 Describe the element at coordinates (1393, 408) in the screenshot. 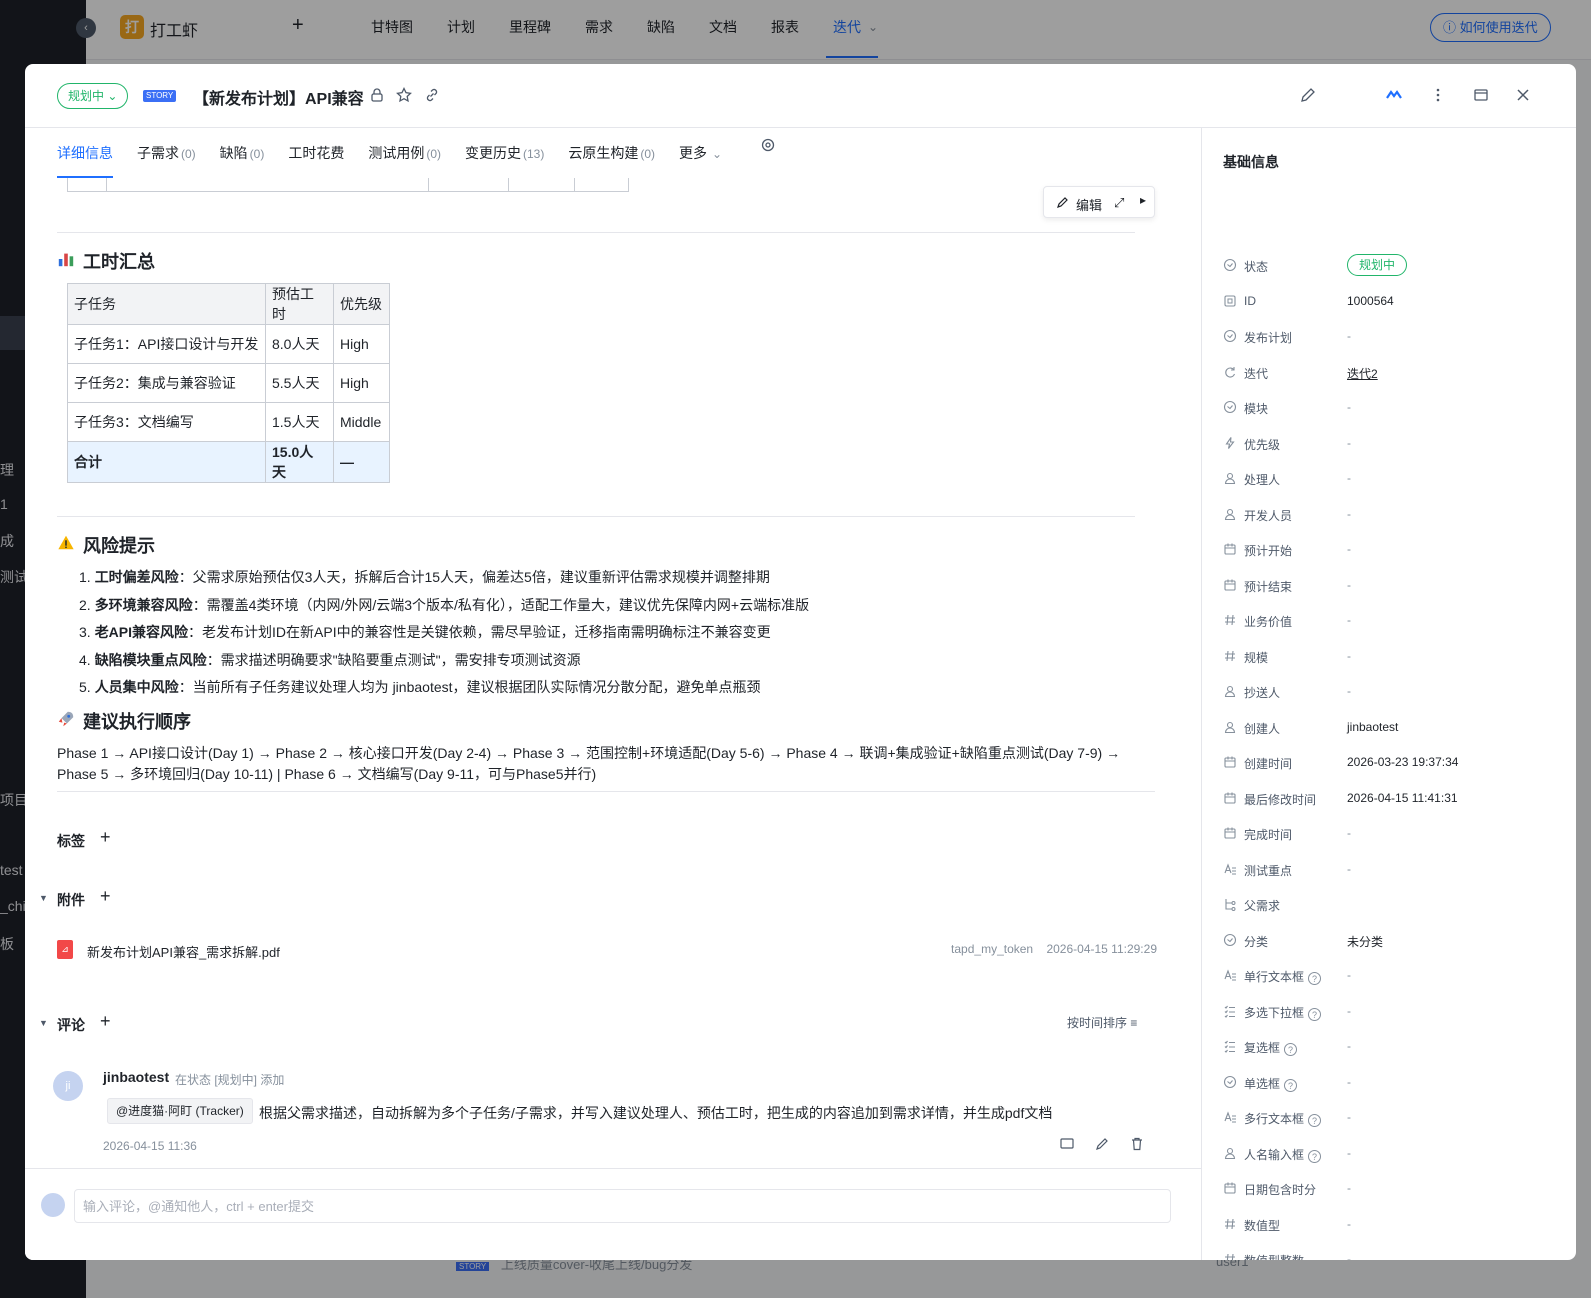

I see `info-field: 模块 -` at that location.